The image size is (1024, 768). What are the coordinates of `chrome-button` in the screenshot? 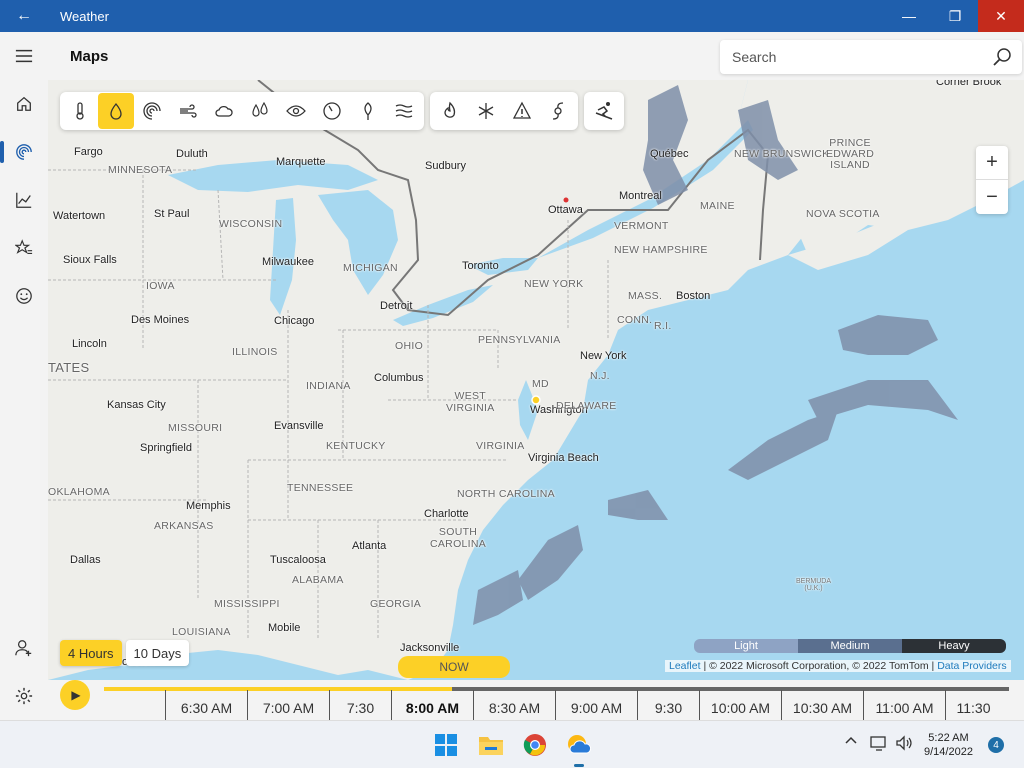 It's located at (535, 745).